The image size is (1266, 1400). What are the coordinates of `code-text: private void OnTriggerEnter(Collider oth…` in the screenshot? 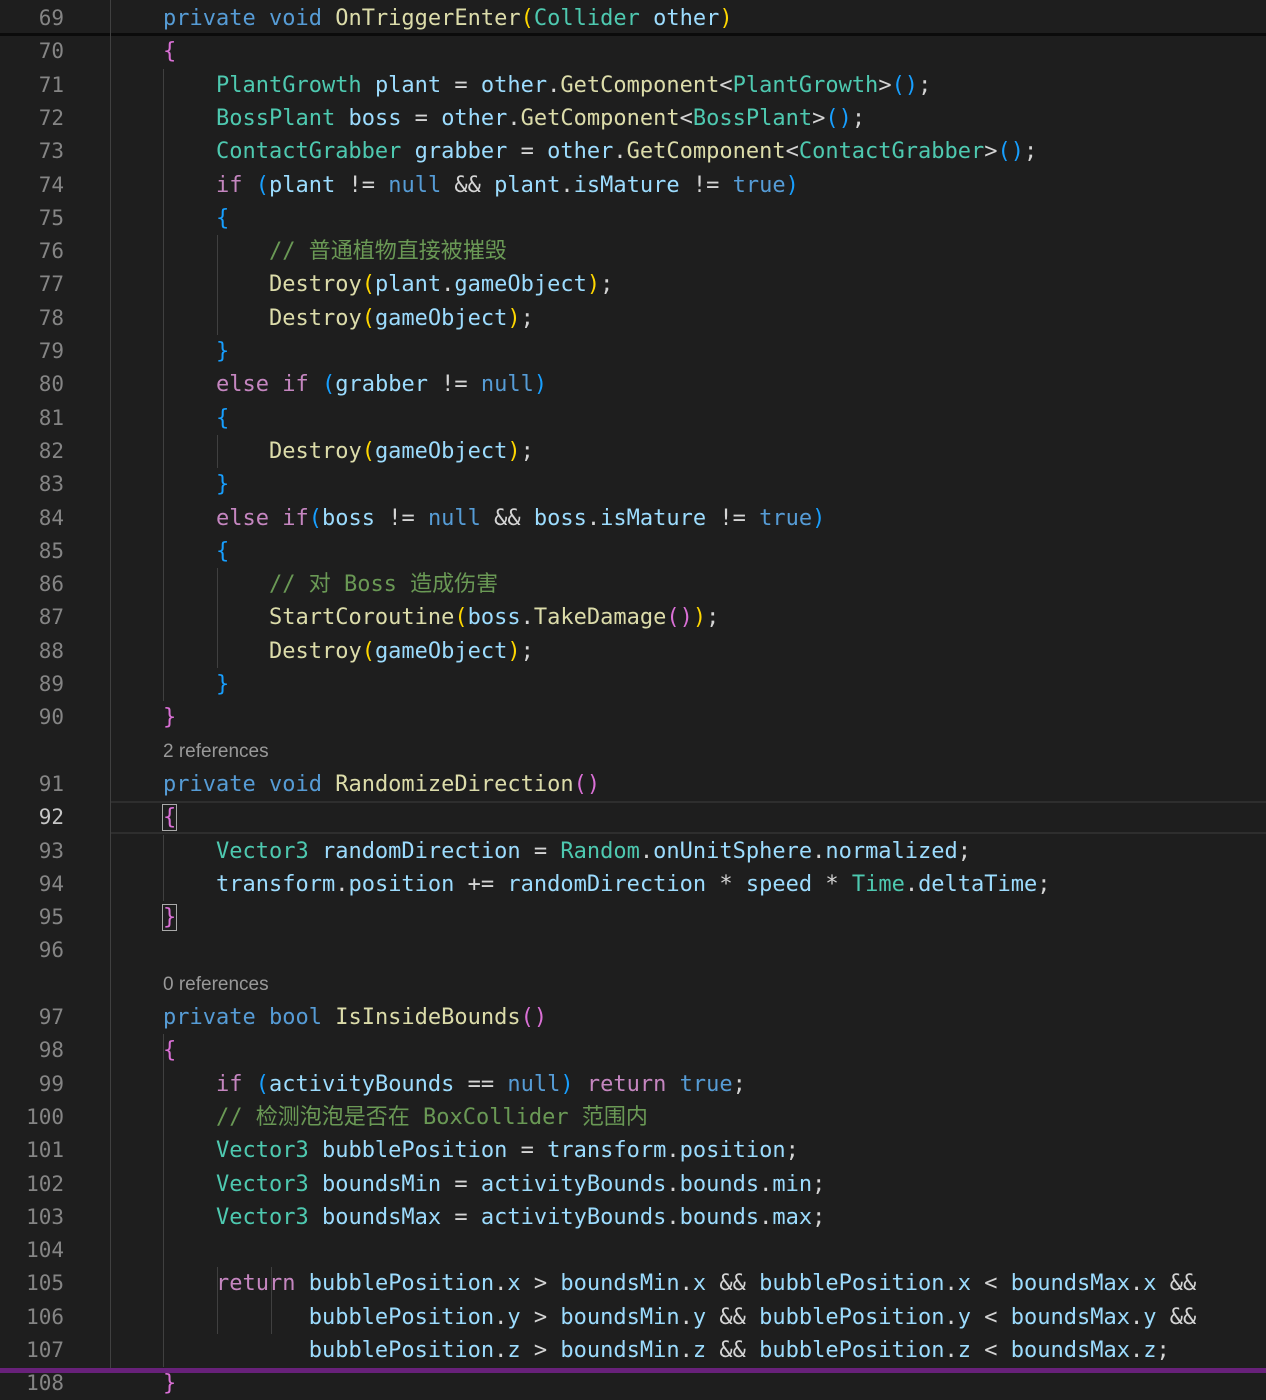 It's located at (448, 18).